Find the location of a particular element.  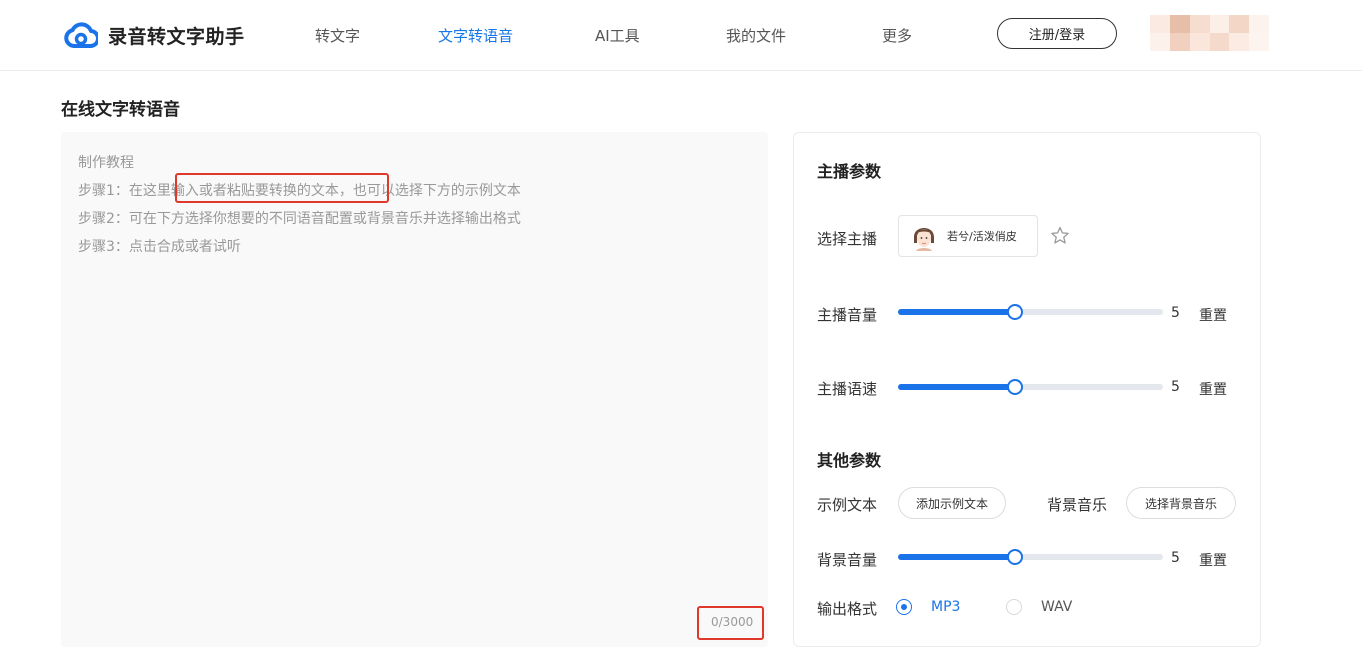

bg-volume-slider is located at coordinates (1030, 557).